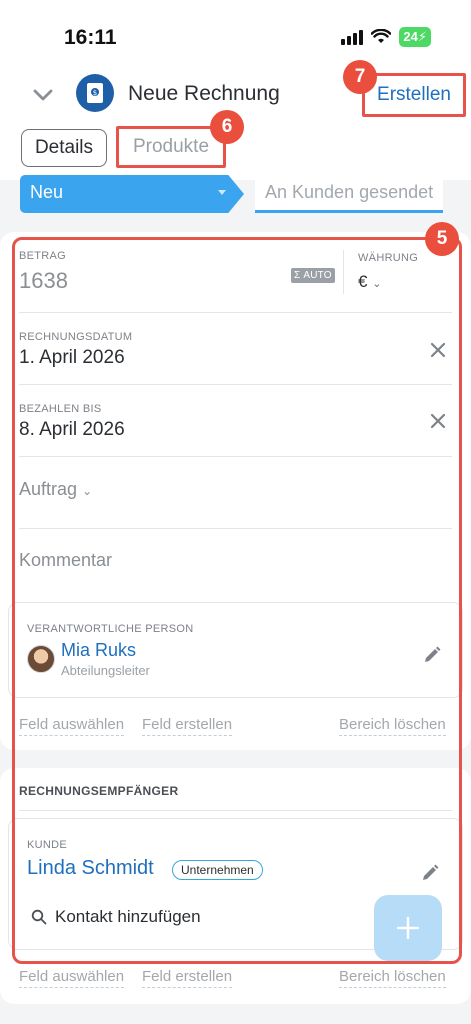 The image size is (471, 1024). What do you see at coordinates (222, 192) in the screenshot?
I see `stage-dropdown-icon` at bounding box center [222, 192].